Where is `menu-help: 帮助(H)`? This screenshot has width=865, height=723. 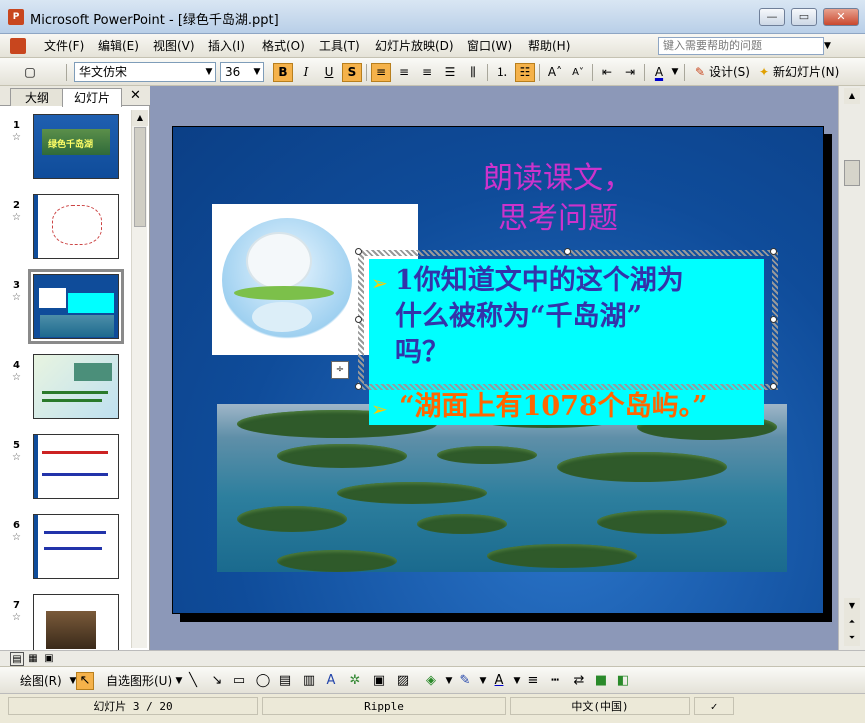 menu-help: 帮助(H) is located at coordinates (549, 46).